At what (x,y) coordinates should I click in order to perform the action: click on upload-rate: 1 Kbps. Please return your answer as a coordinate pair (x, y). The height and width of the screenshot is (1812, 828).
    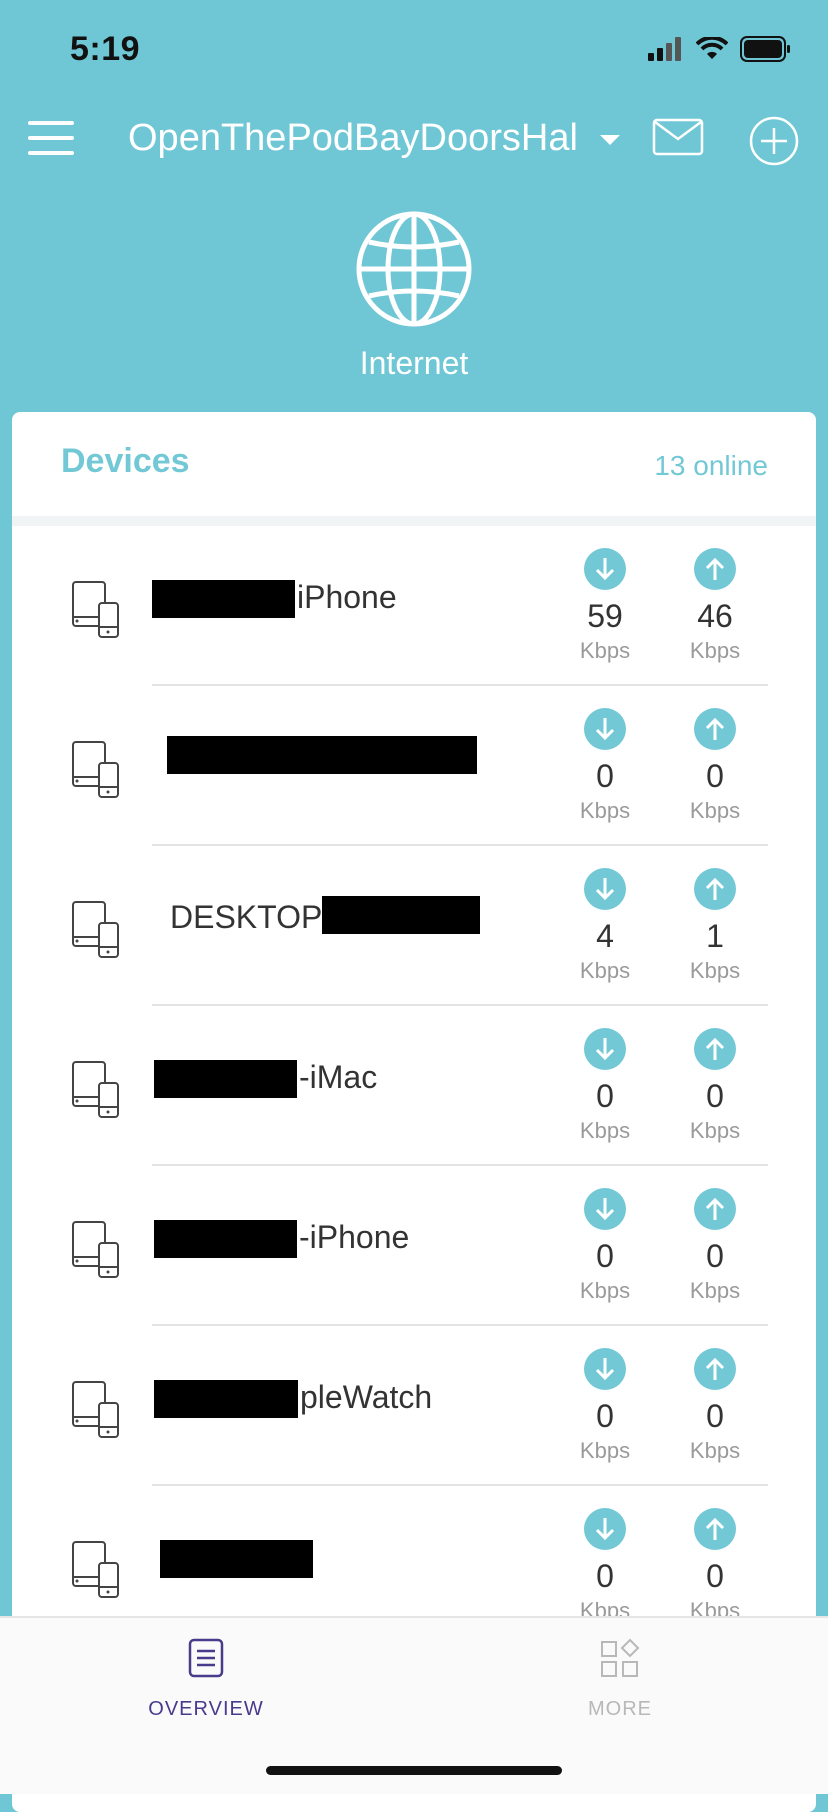
    Looking at the image, I should click on (715, 926).